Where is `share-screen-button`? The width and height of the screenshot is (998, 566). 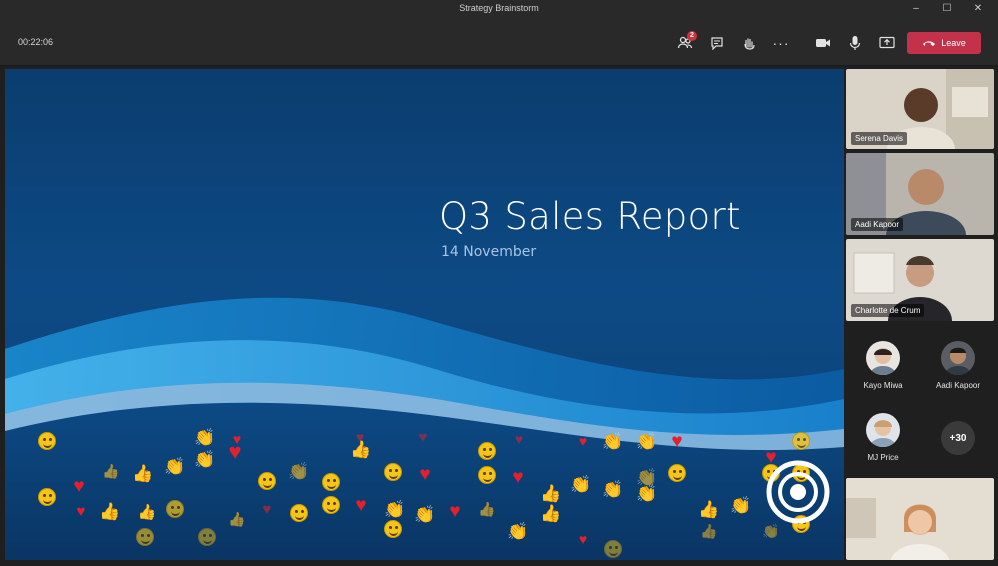
share-screen-button is located at coordinates (887, 43).